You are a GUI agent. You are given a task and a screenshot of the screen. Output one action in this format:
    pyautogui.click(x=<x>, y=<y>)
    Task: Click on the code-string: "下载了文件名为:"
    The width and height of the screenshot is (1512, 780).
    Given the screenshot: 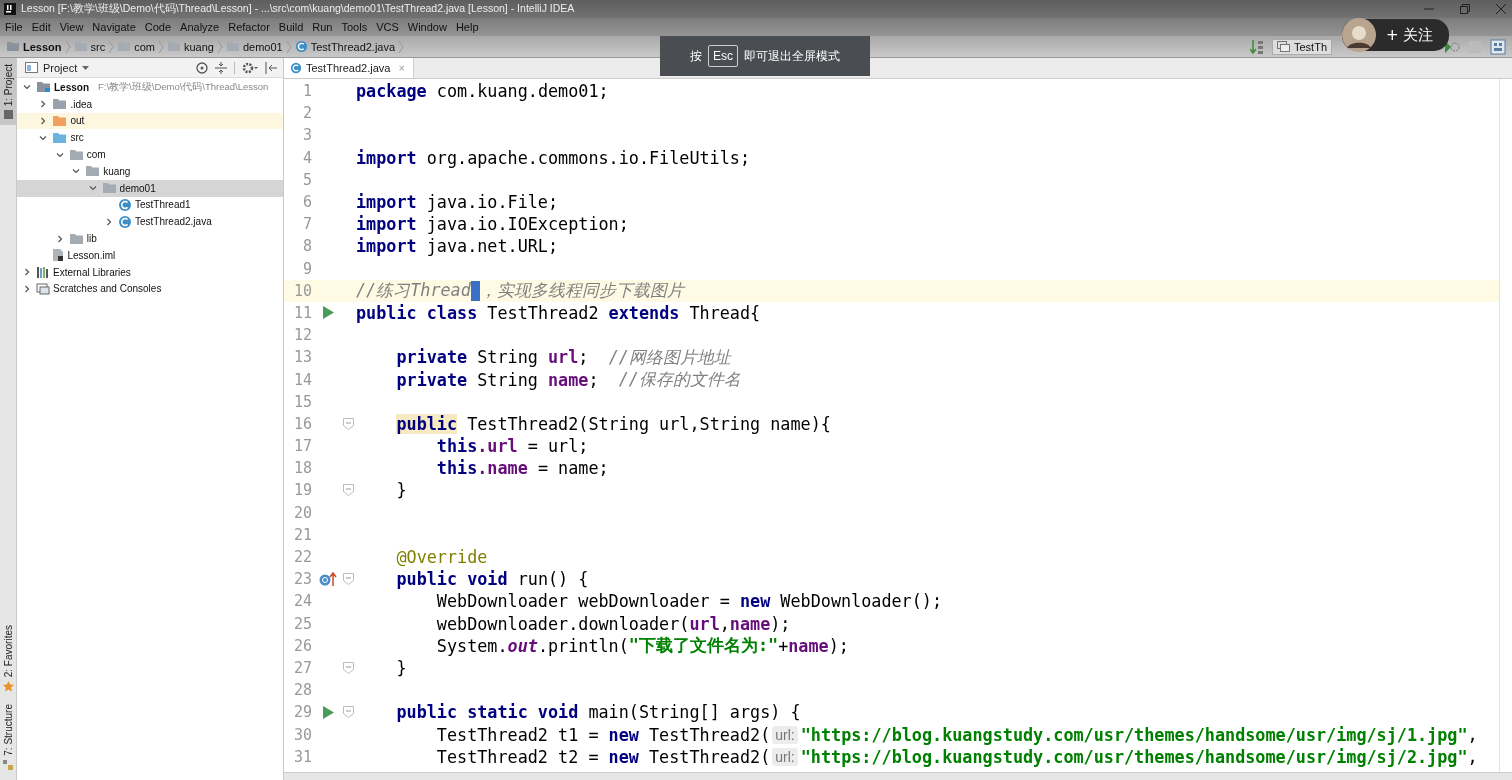 What is the action you would take?
    pyautogui.click(x=703, y=646)
    